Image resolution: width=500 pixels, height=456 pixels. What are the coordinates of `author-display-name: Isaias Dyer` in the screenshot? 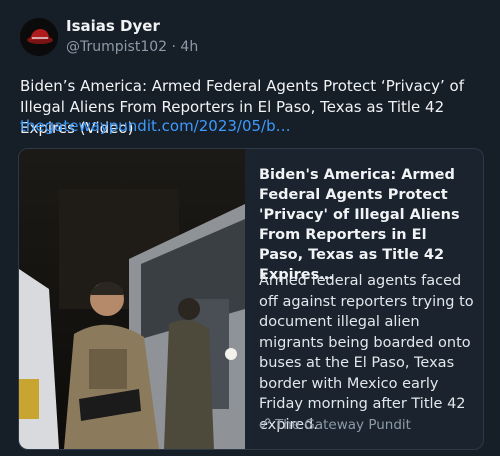 It's located at (113, 26).